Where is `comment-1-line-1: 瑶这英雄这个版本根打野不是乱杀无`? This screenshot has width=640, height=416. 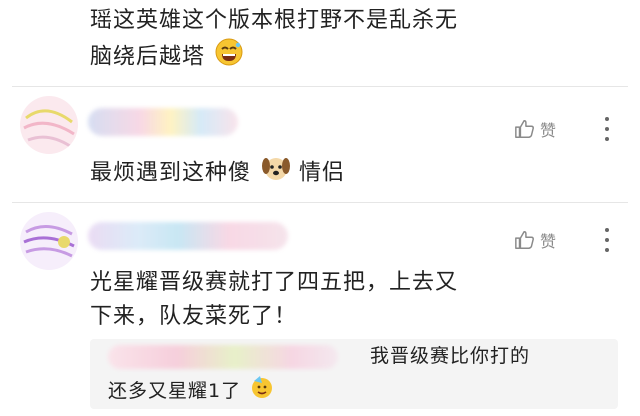
comment-1-line-1: 瑶这英雄这个版本根打野不是乱杀无 is located at coordinates (274, 20).